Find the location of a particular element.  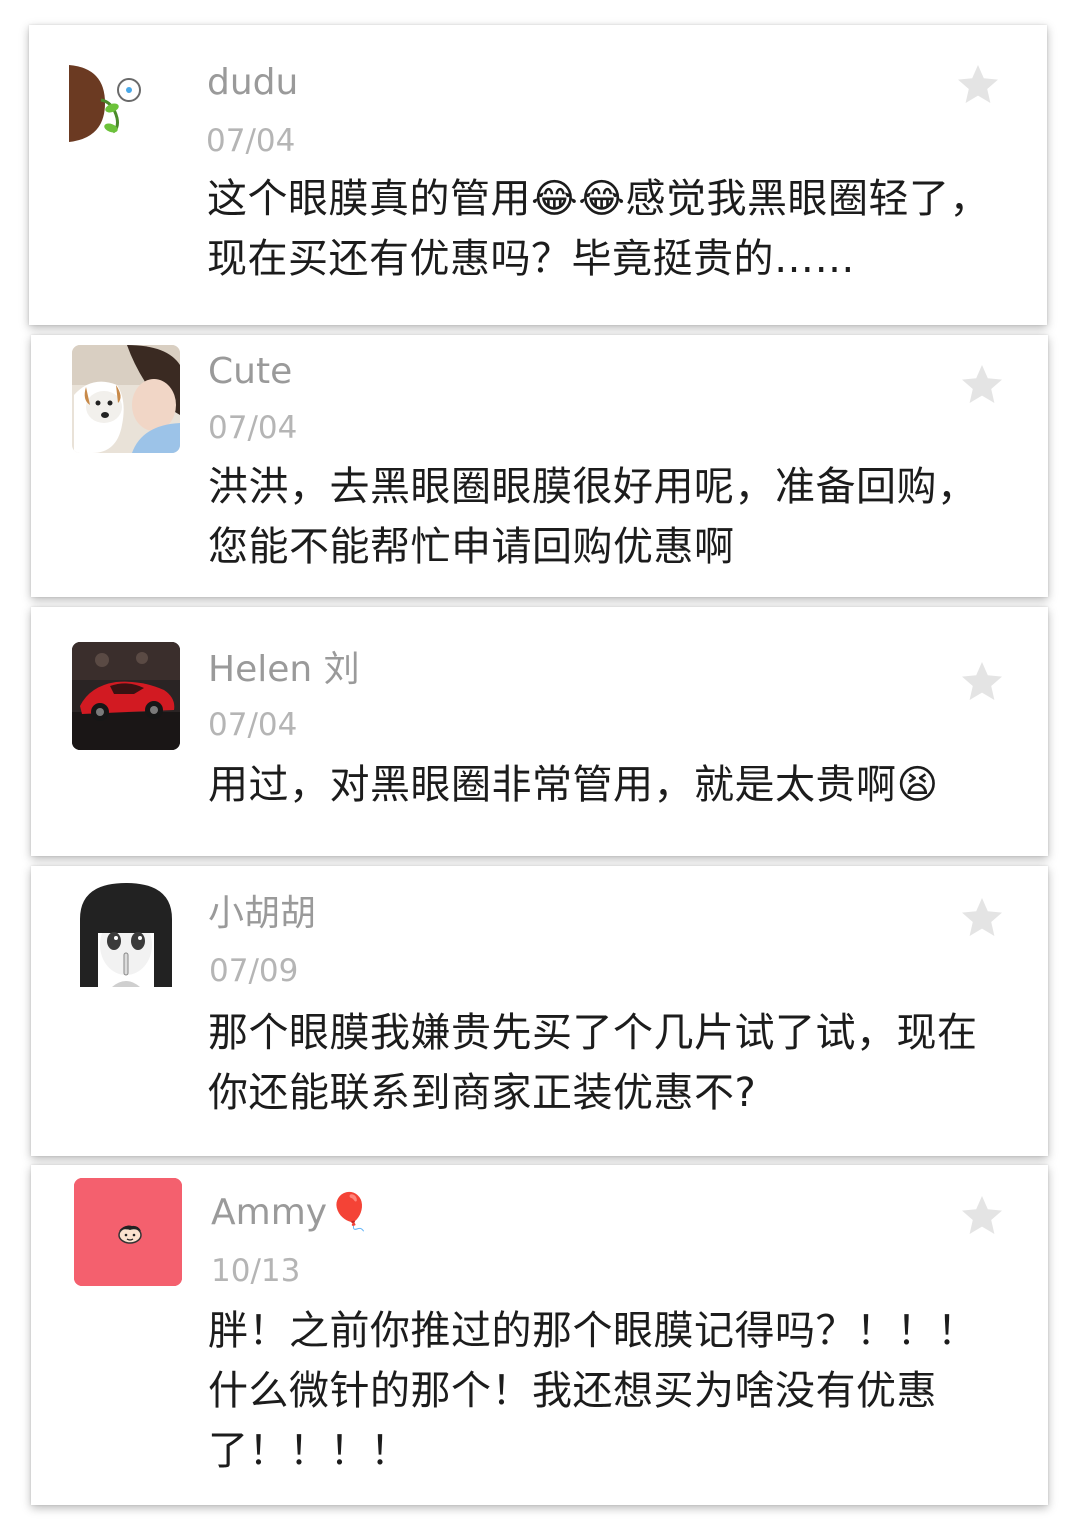

red-sports-car-photo is located at coordinates (126, 696).